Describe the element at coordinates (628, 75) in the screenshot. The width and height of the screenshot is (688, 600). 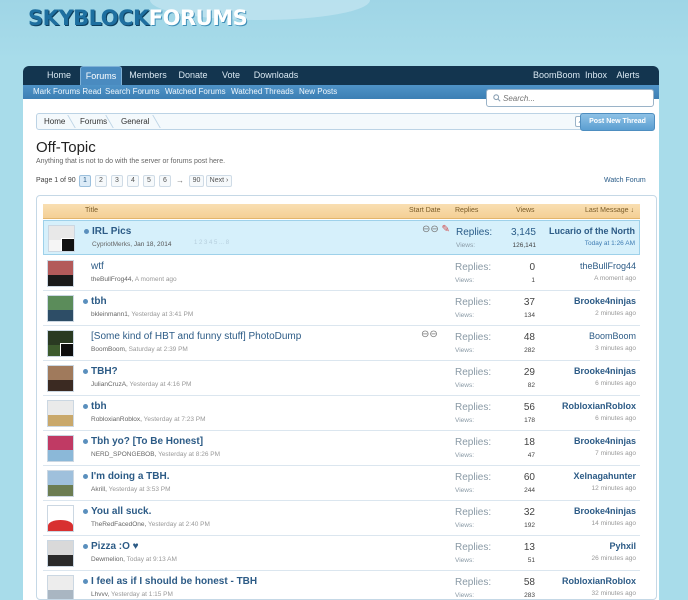
I see `nav-alerts: Alerts` at that location.